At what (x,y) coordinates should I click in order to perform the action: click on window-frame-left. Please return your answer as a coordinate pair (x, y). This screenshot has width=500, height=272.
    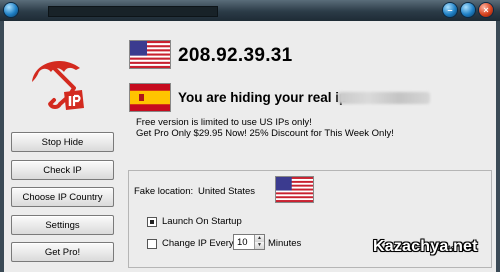
    Looking at the image, I should click on (2, 146).